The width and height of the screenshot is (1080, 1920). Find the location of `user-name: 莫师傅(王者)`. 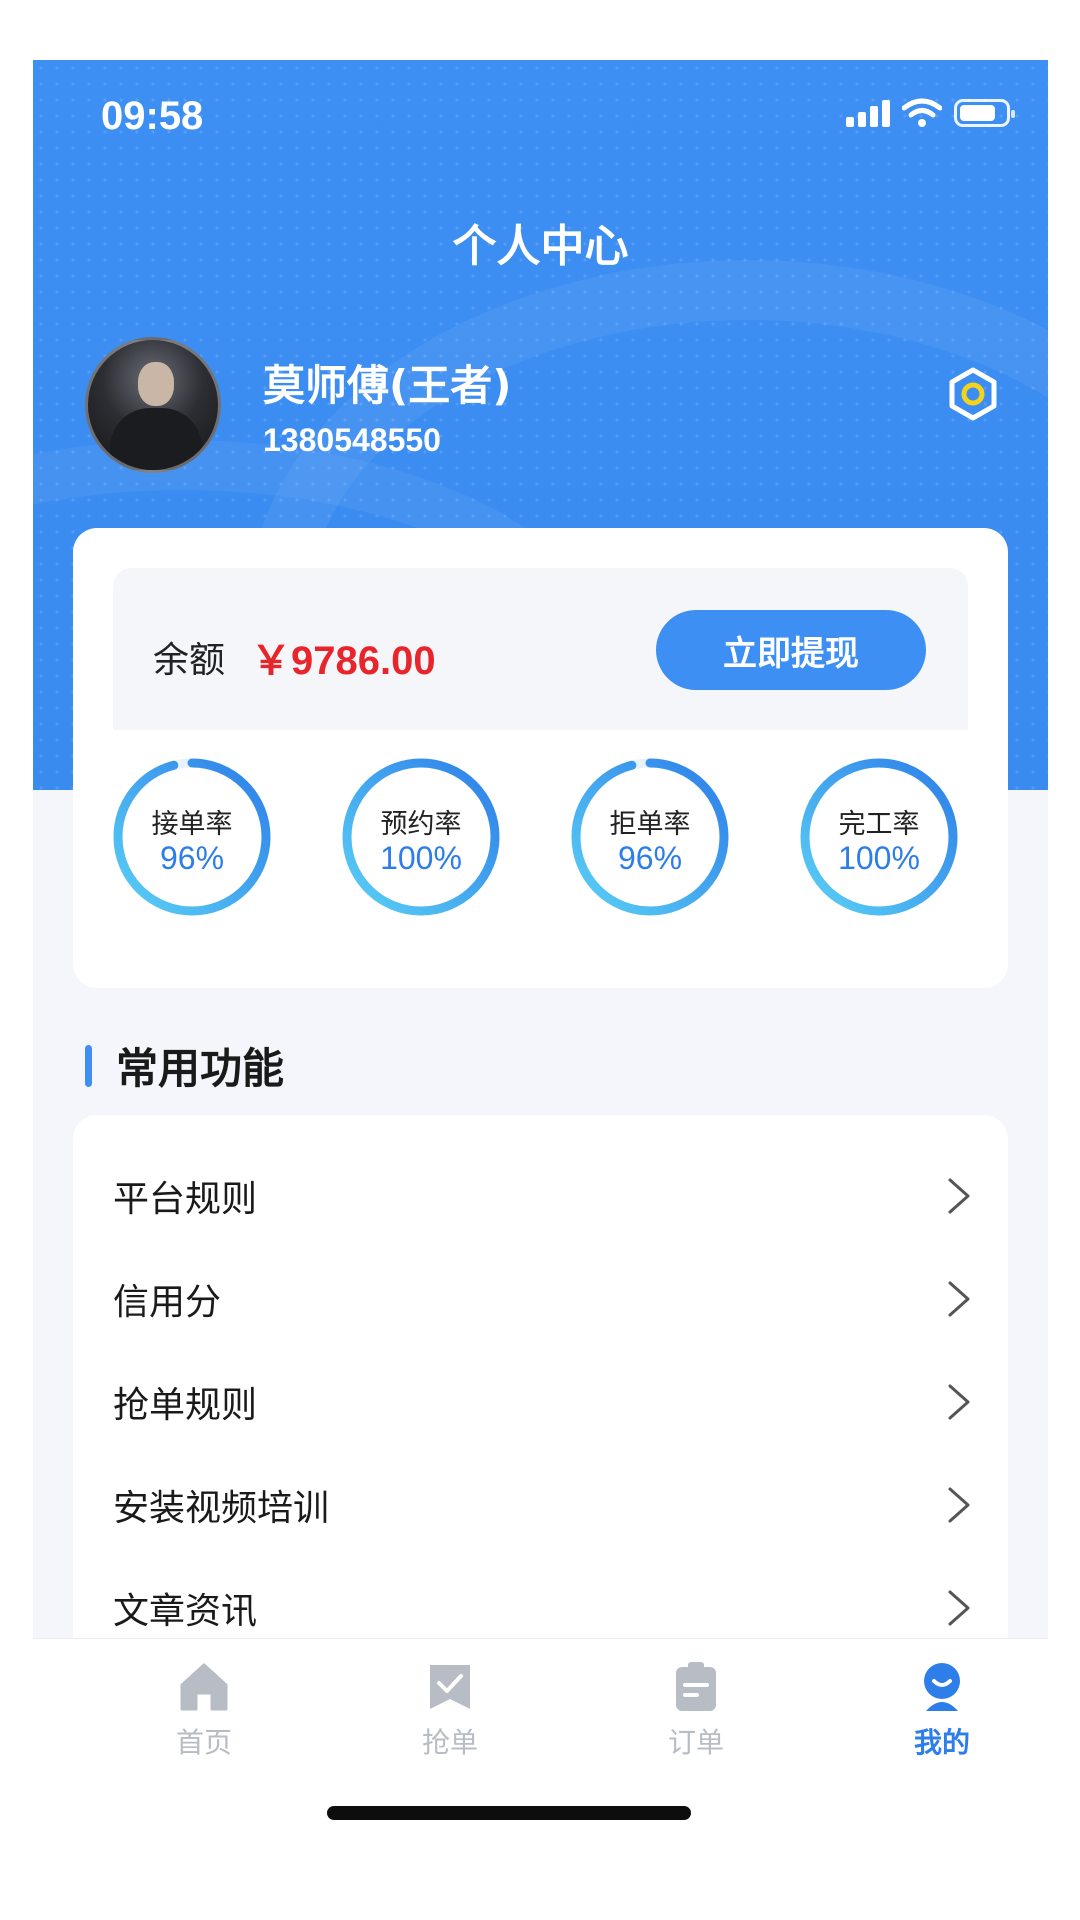

user-name: 莫师傅(王者) is located at coordinates (387, 385).